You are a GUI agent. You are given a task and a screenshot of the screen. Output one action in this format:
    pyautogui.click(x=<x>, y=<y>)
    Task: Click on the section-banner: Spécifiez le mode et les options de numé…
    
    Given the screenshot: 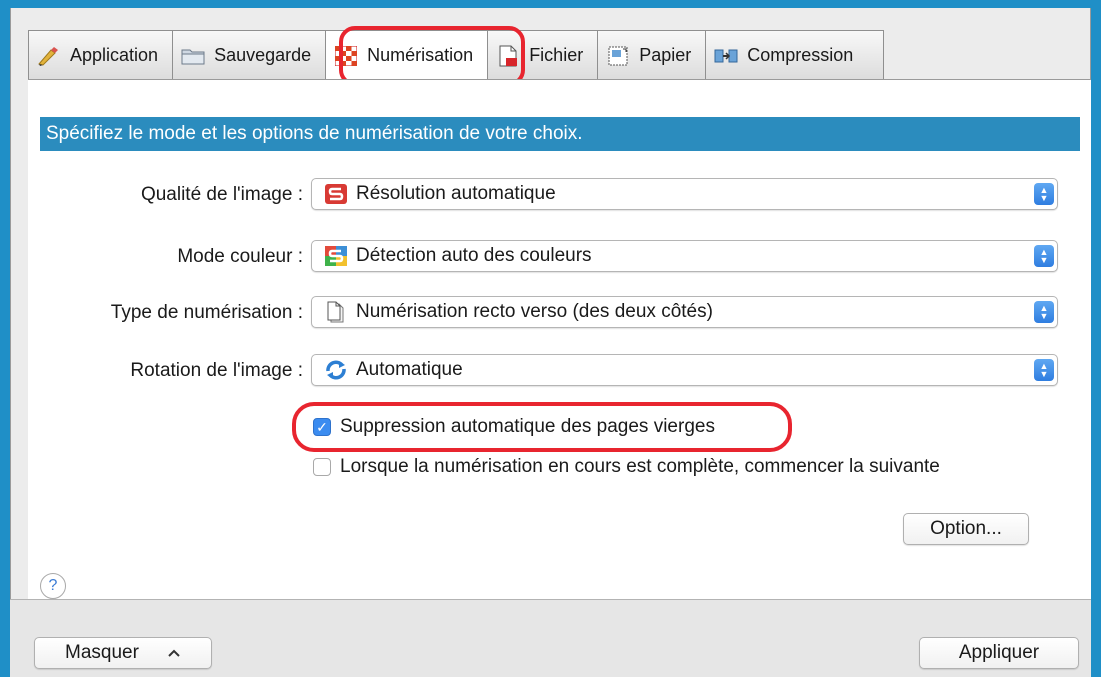 What is the action you would take?
    pyautogui.click(x=560, y=134)
    